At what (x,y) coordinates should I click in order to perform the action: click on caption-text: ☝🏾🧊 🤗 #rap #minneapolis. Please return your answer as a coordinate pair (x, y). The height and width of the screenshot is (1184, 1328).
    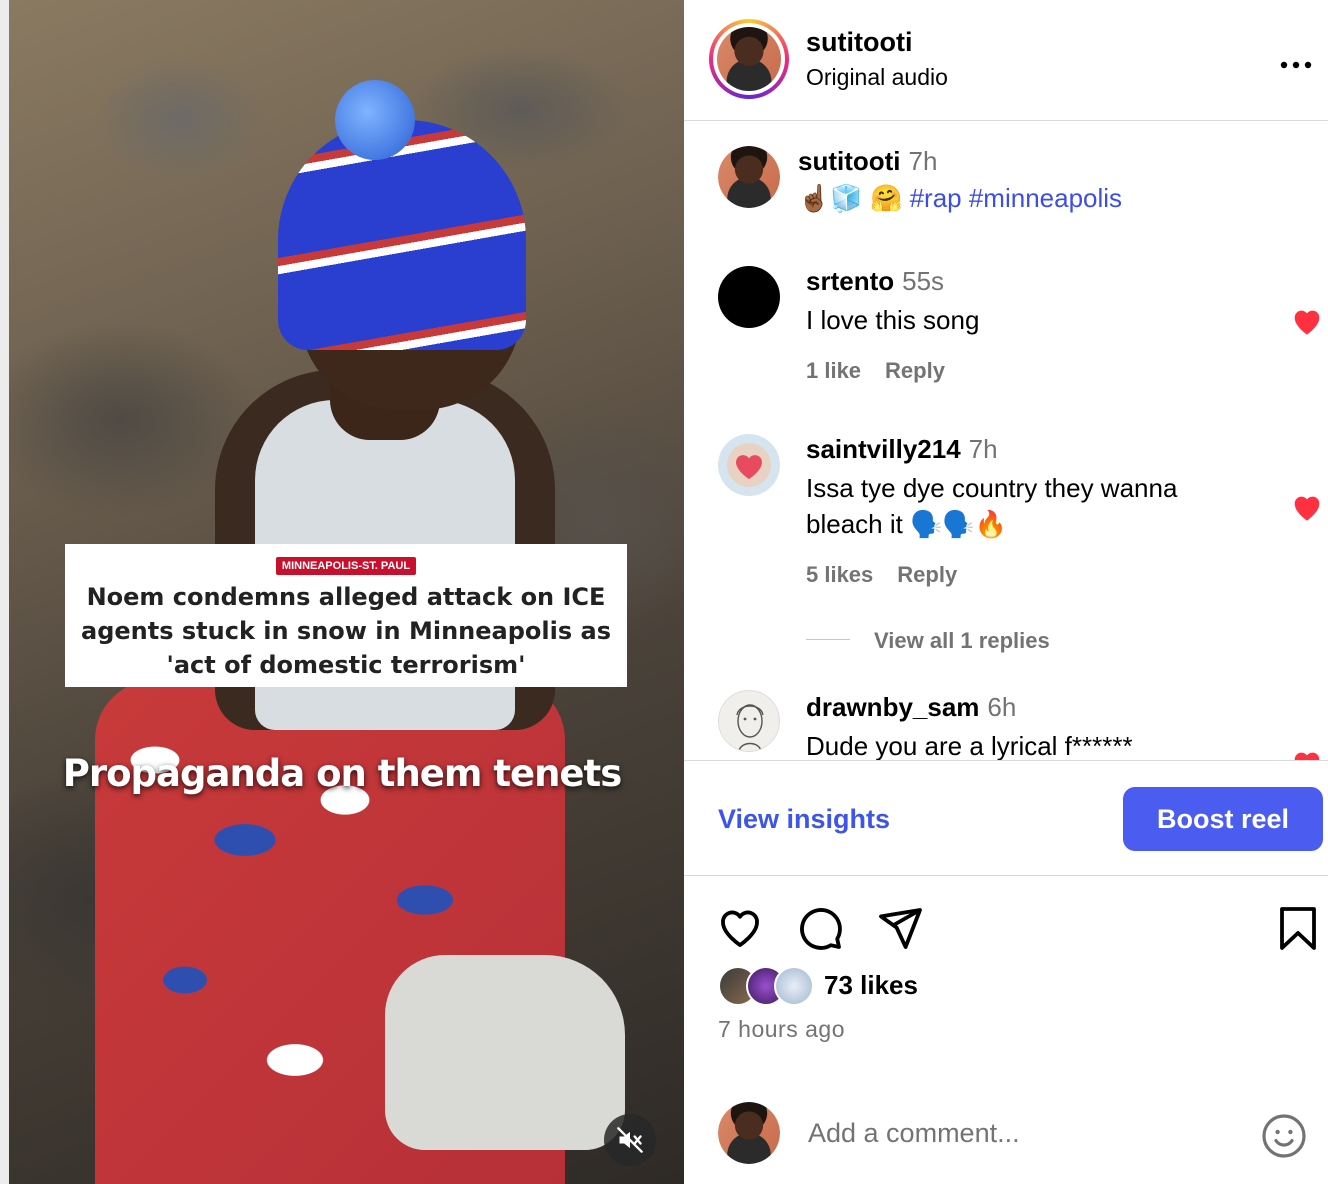
    Looking at the image, I should click on (960, 198).